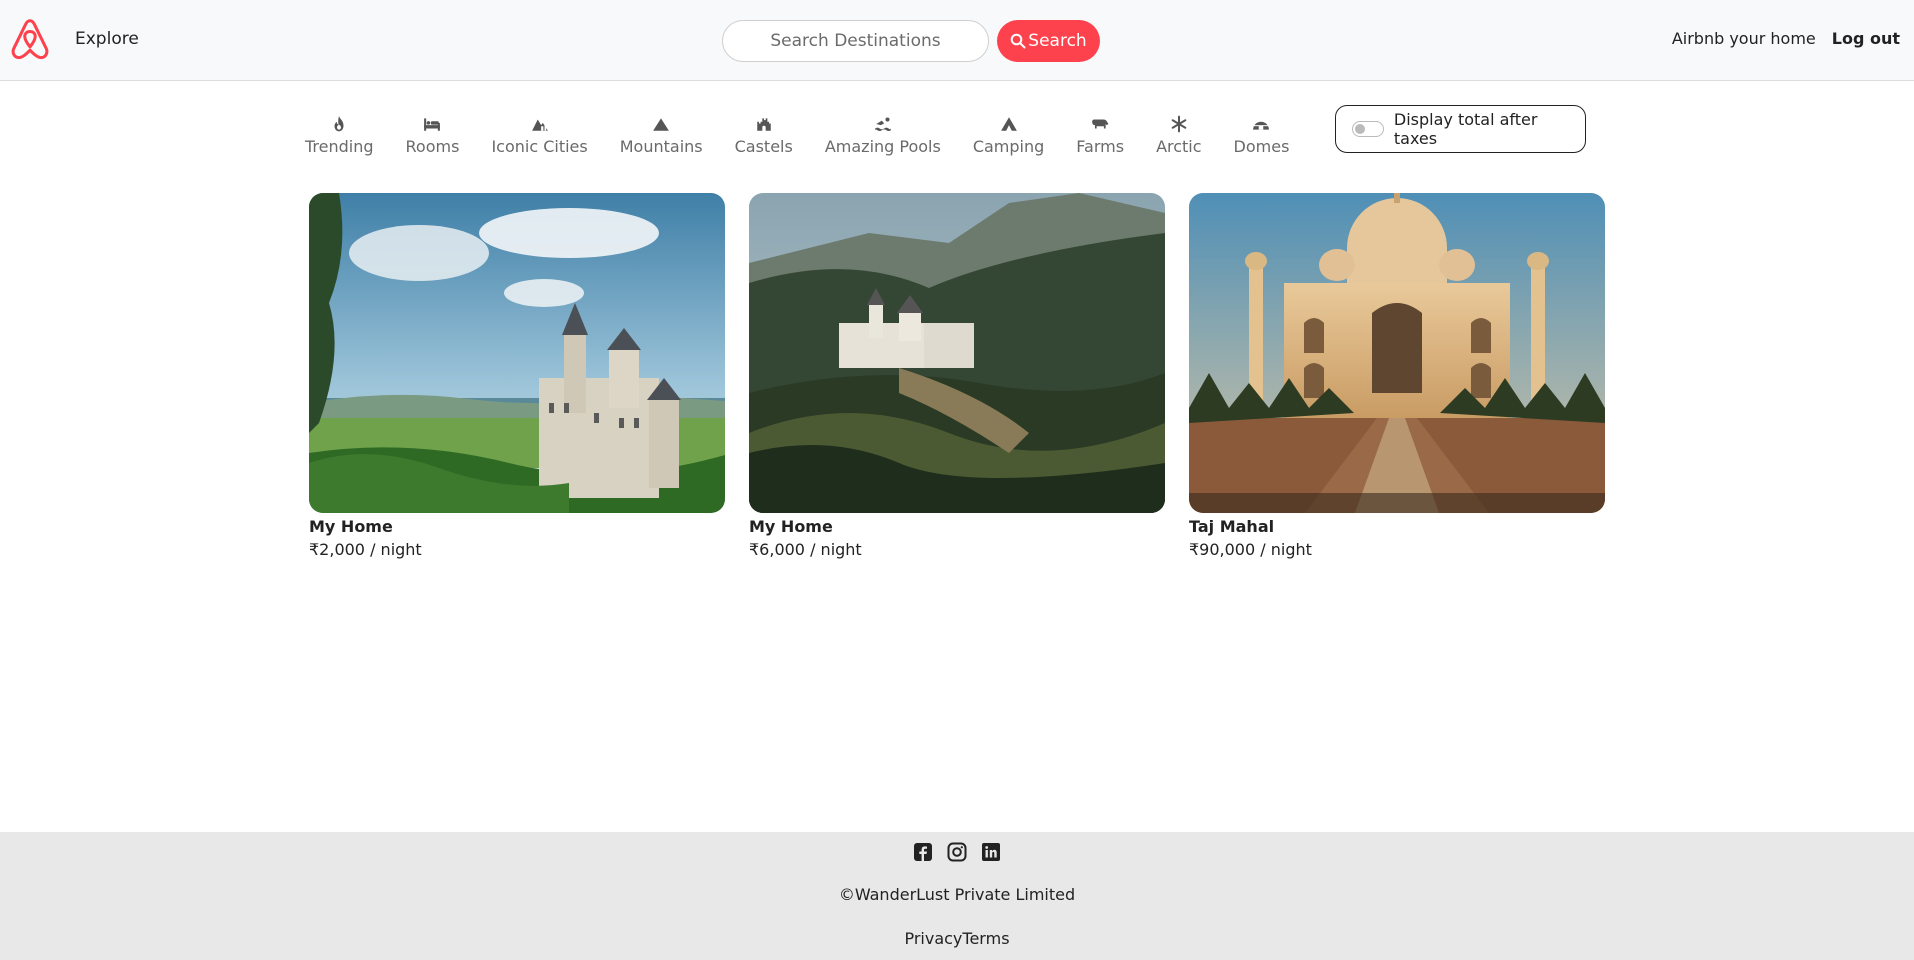 This screenshot has width=1914, height=960. What do you see at coordinates (763, 124) in the screenshot?
I see `castle-icon` at bounding box center [763, 124].